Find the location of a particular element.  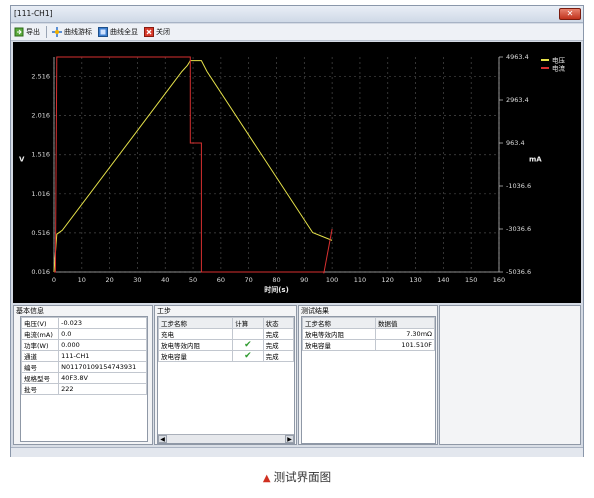

curve-fullview-button: 曲线全显 is located at coordinates (118, 32).